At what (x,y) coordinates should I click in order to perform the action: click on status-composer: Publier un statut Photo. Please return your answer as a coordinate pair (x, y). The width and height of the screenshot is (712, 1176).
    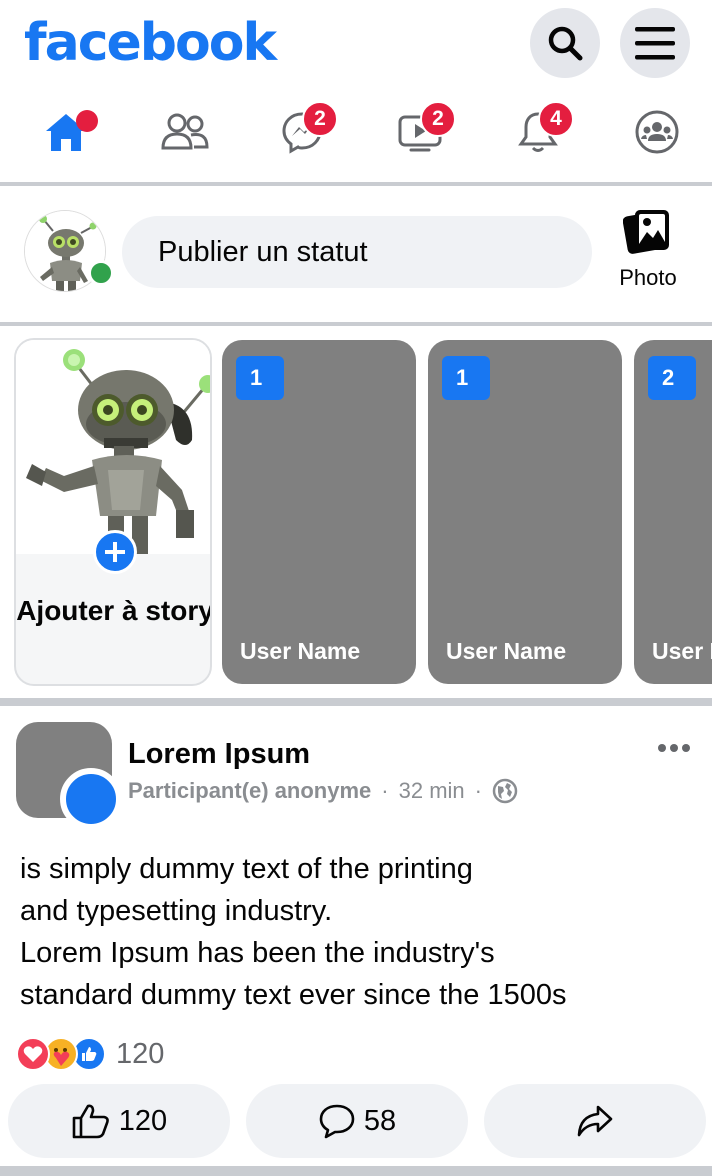
    Looking at the image, I should click on (356, 255).